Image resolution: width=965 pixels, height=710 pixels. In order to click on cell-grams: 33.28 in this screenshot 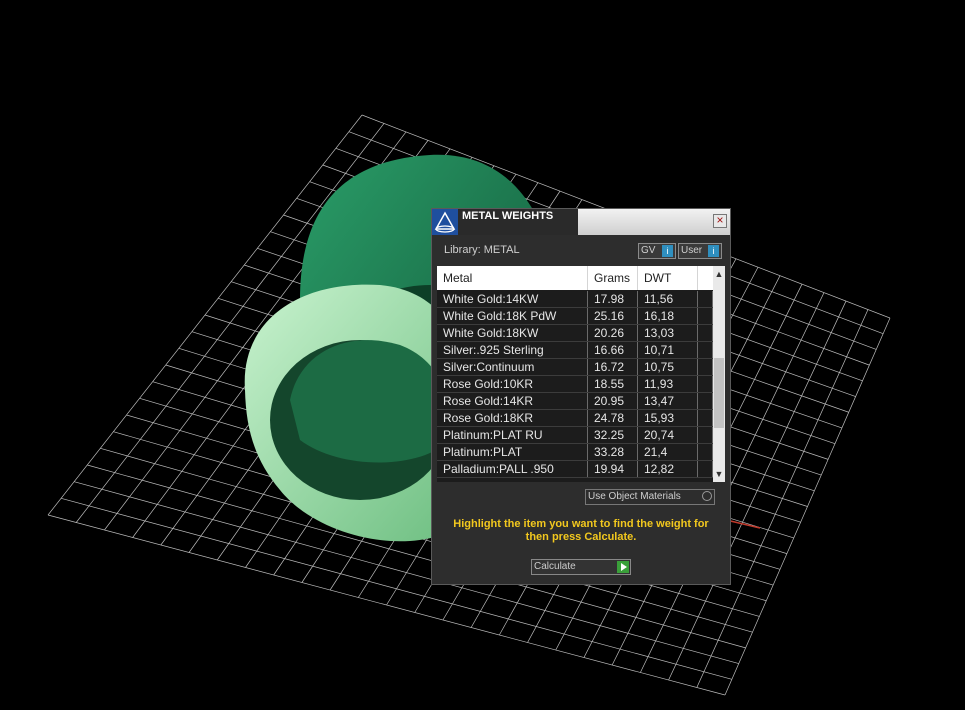, I will do `click(613, 452)`.